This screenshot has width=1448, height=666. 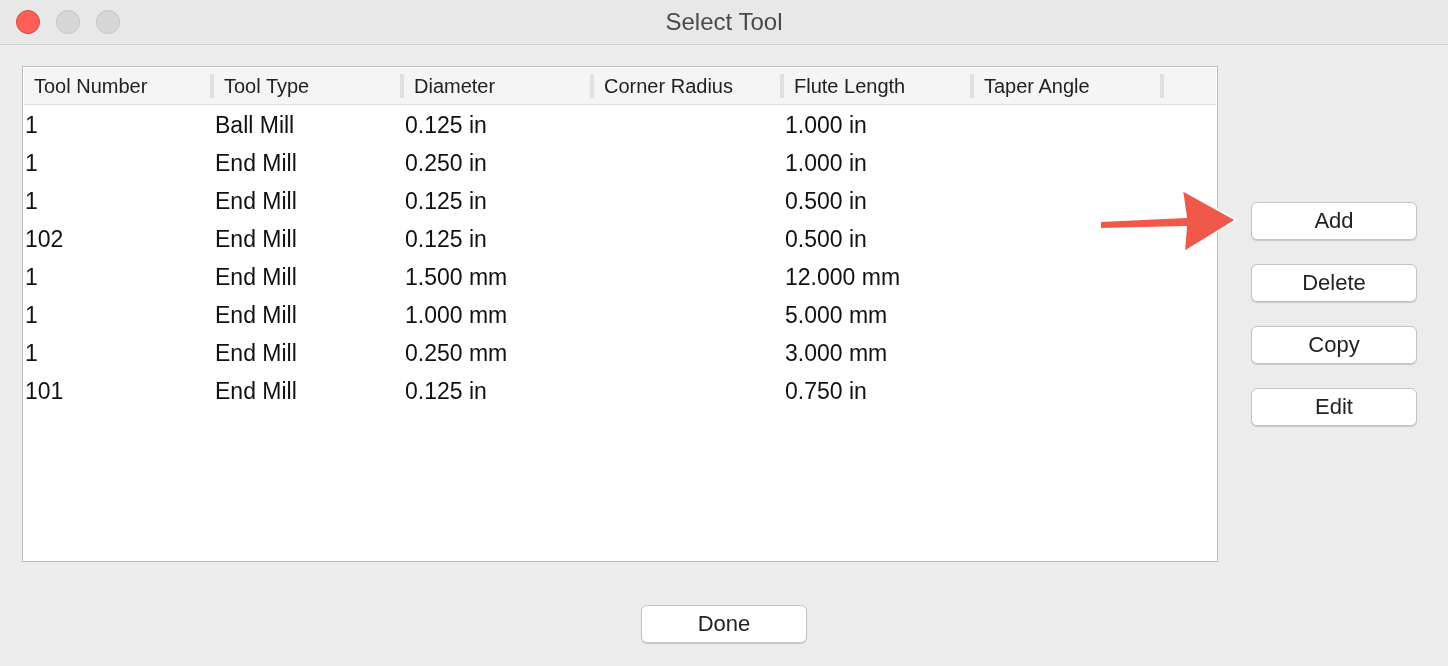 I want to click on table-cell-text: 102, so click(x=44, y=239).